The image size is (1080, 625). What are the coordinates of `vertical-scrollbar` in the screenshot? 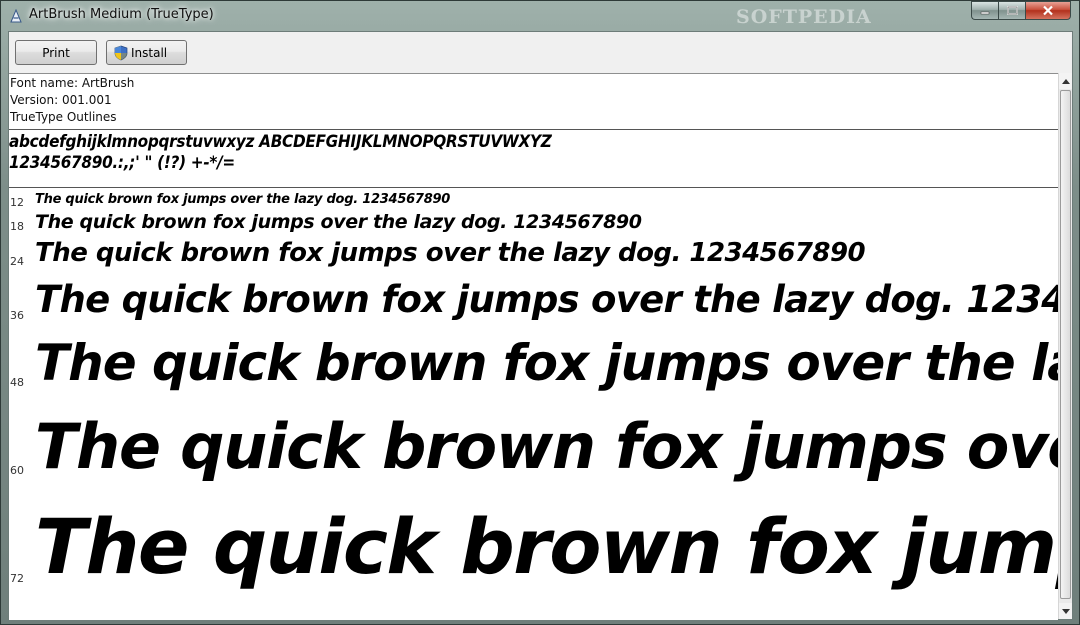 It's located at (1065, 346).